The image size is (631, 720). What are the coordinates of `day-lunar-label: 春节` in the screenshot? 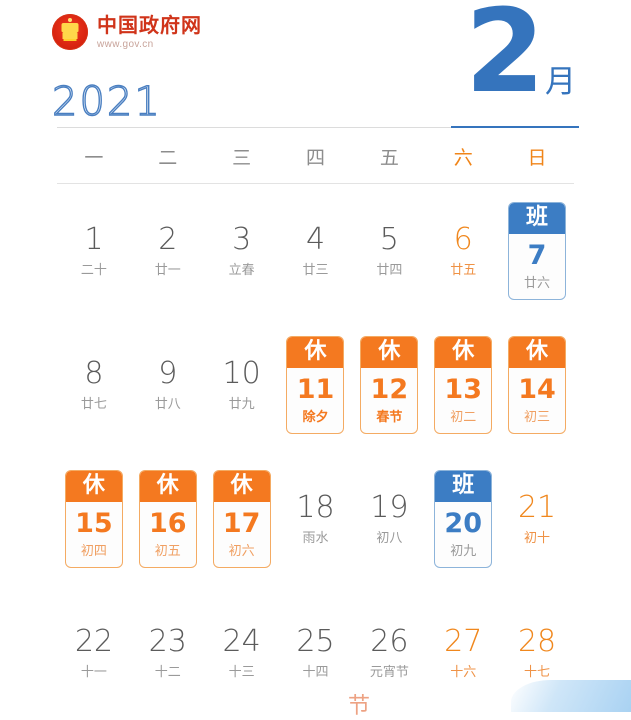 It's located at (389, 417).